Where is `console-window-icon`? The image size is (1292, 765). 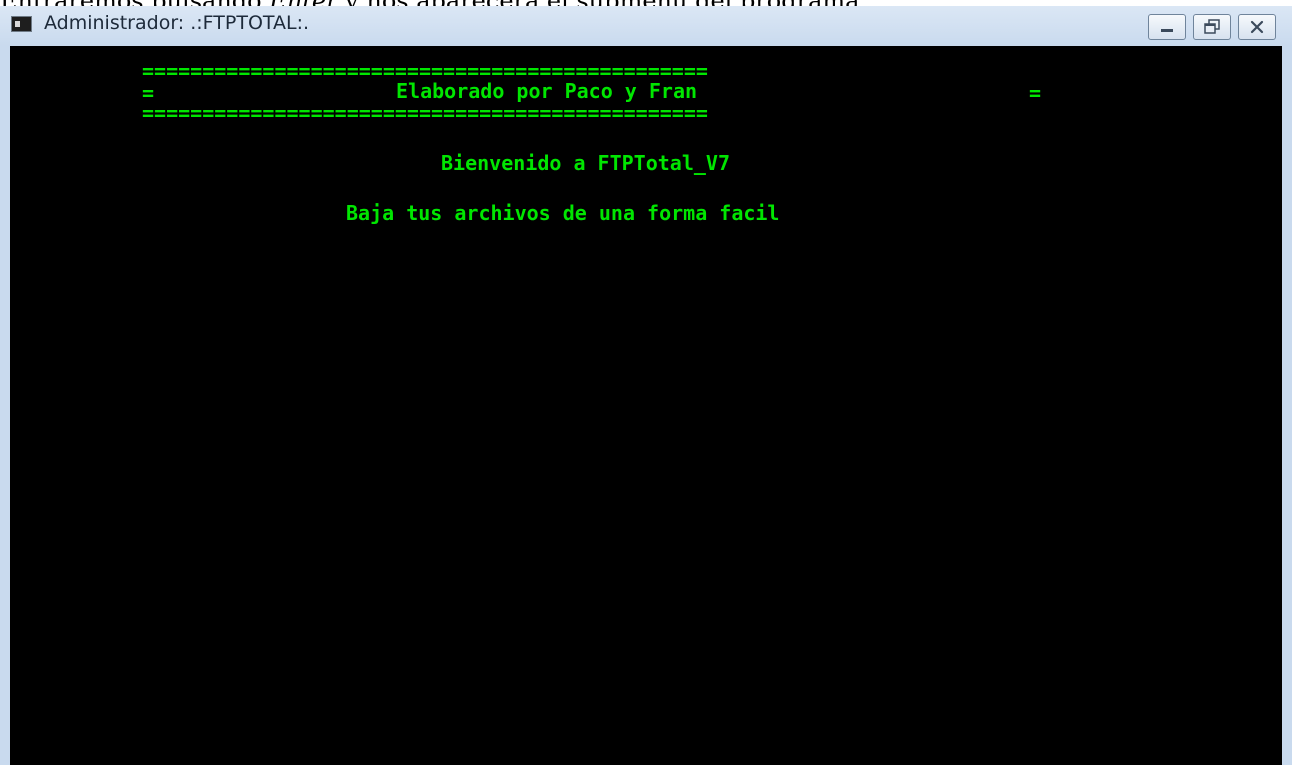
console-window-icon is located at coordinates (21, 24).